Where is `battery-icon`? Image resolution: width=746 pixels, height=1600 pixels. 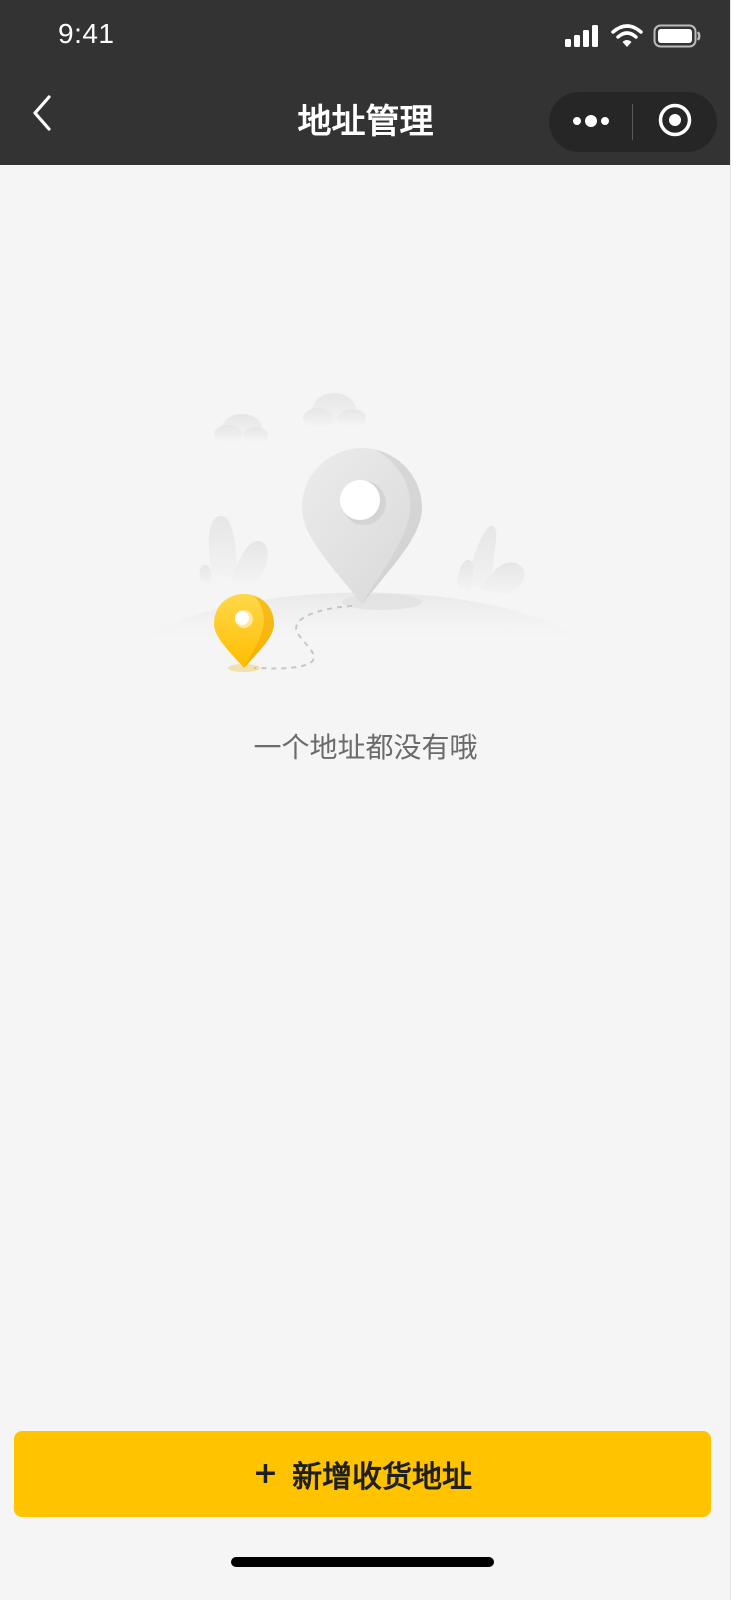
battery-icon is located at coordinates (677, 38).